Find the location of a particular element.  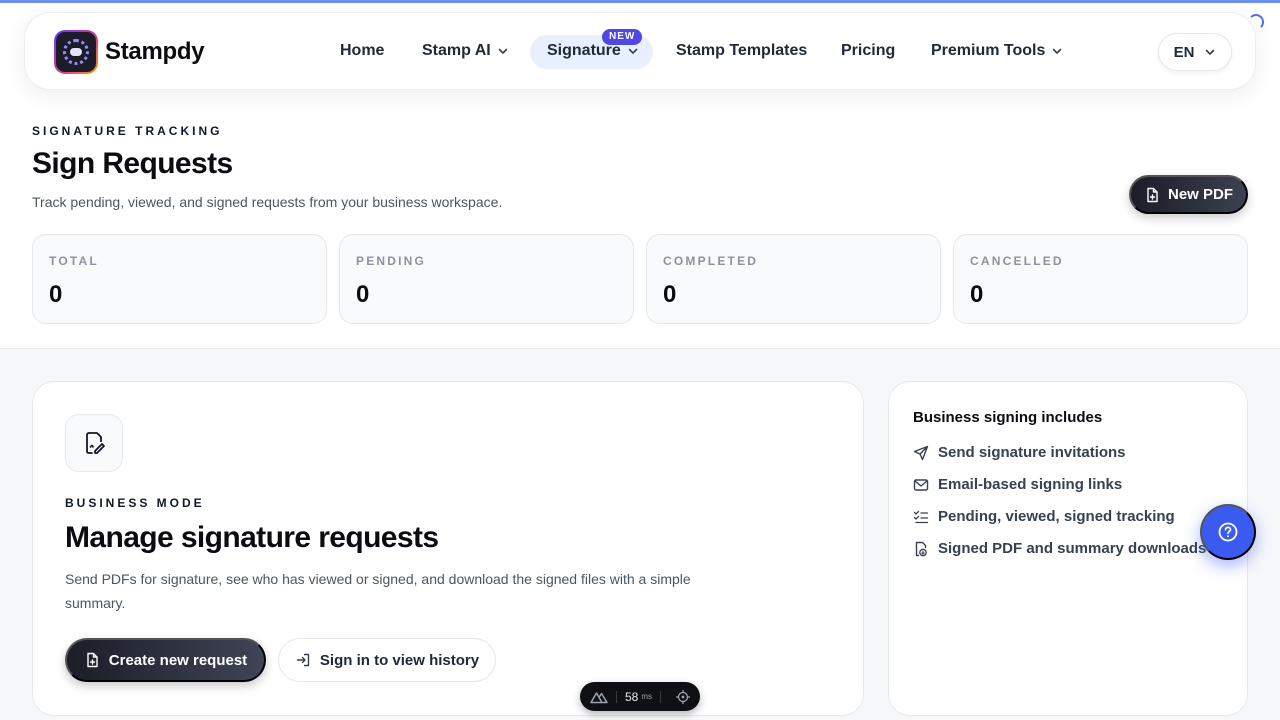

feature-item: Signed PDF and summary downloads is located at coordinates (1059, 548).